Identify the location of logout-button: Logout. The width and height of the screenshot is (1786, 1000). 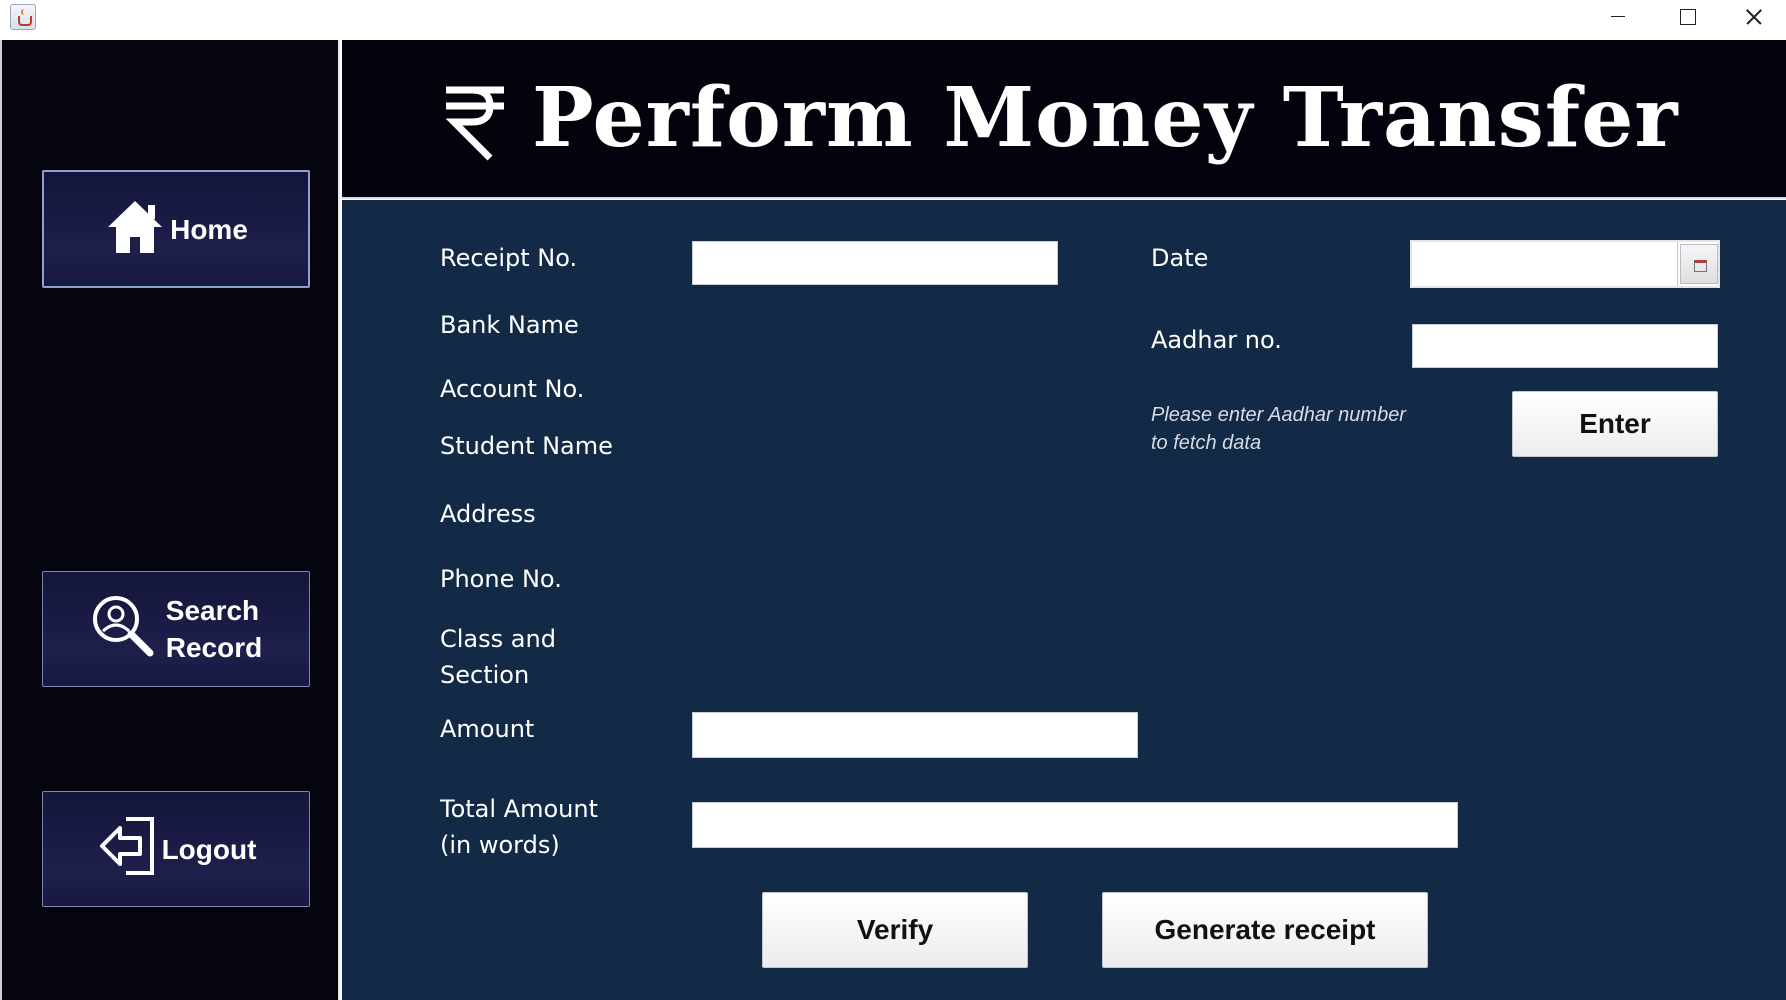
(176, 849).